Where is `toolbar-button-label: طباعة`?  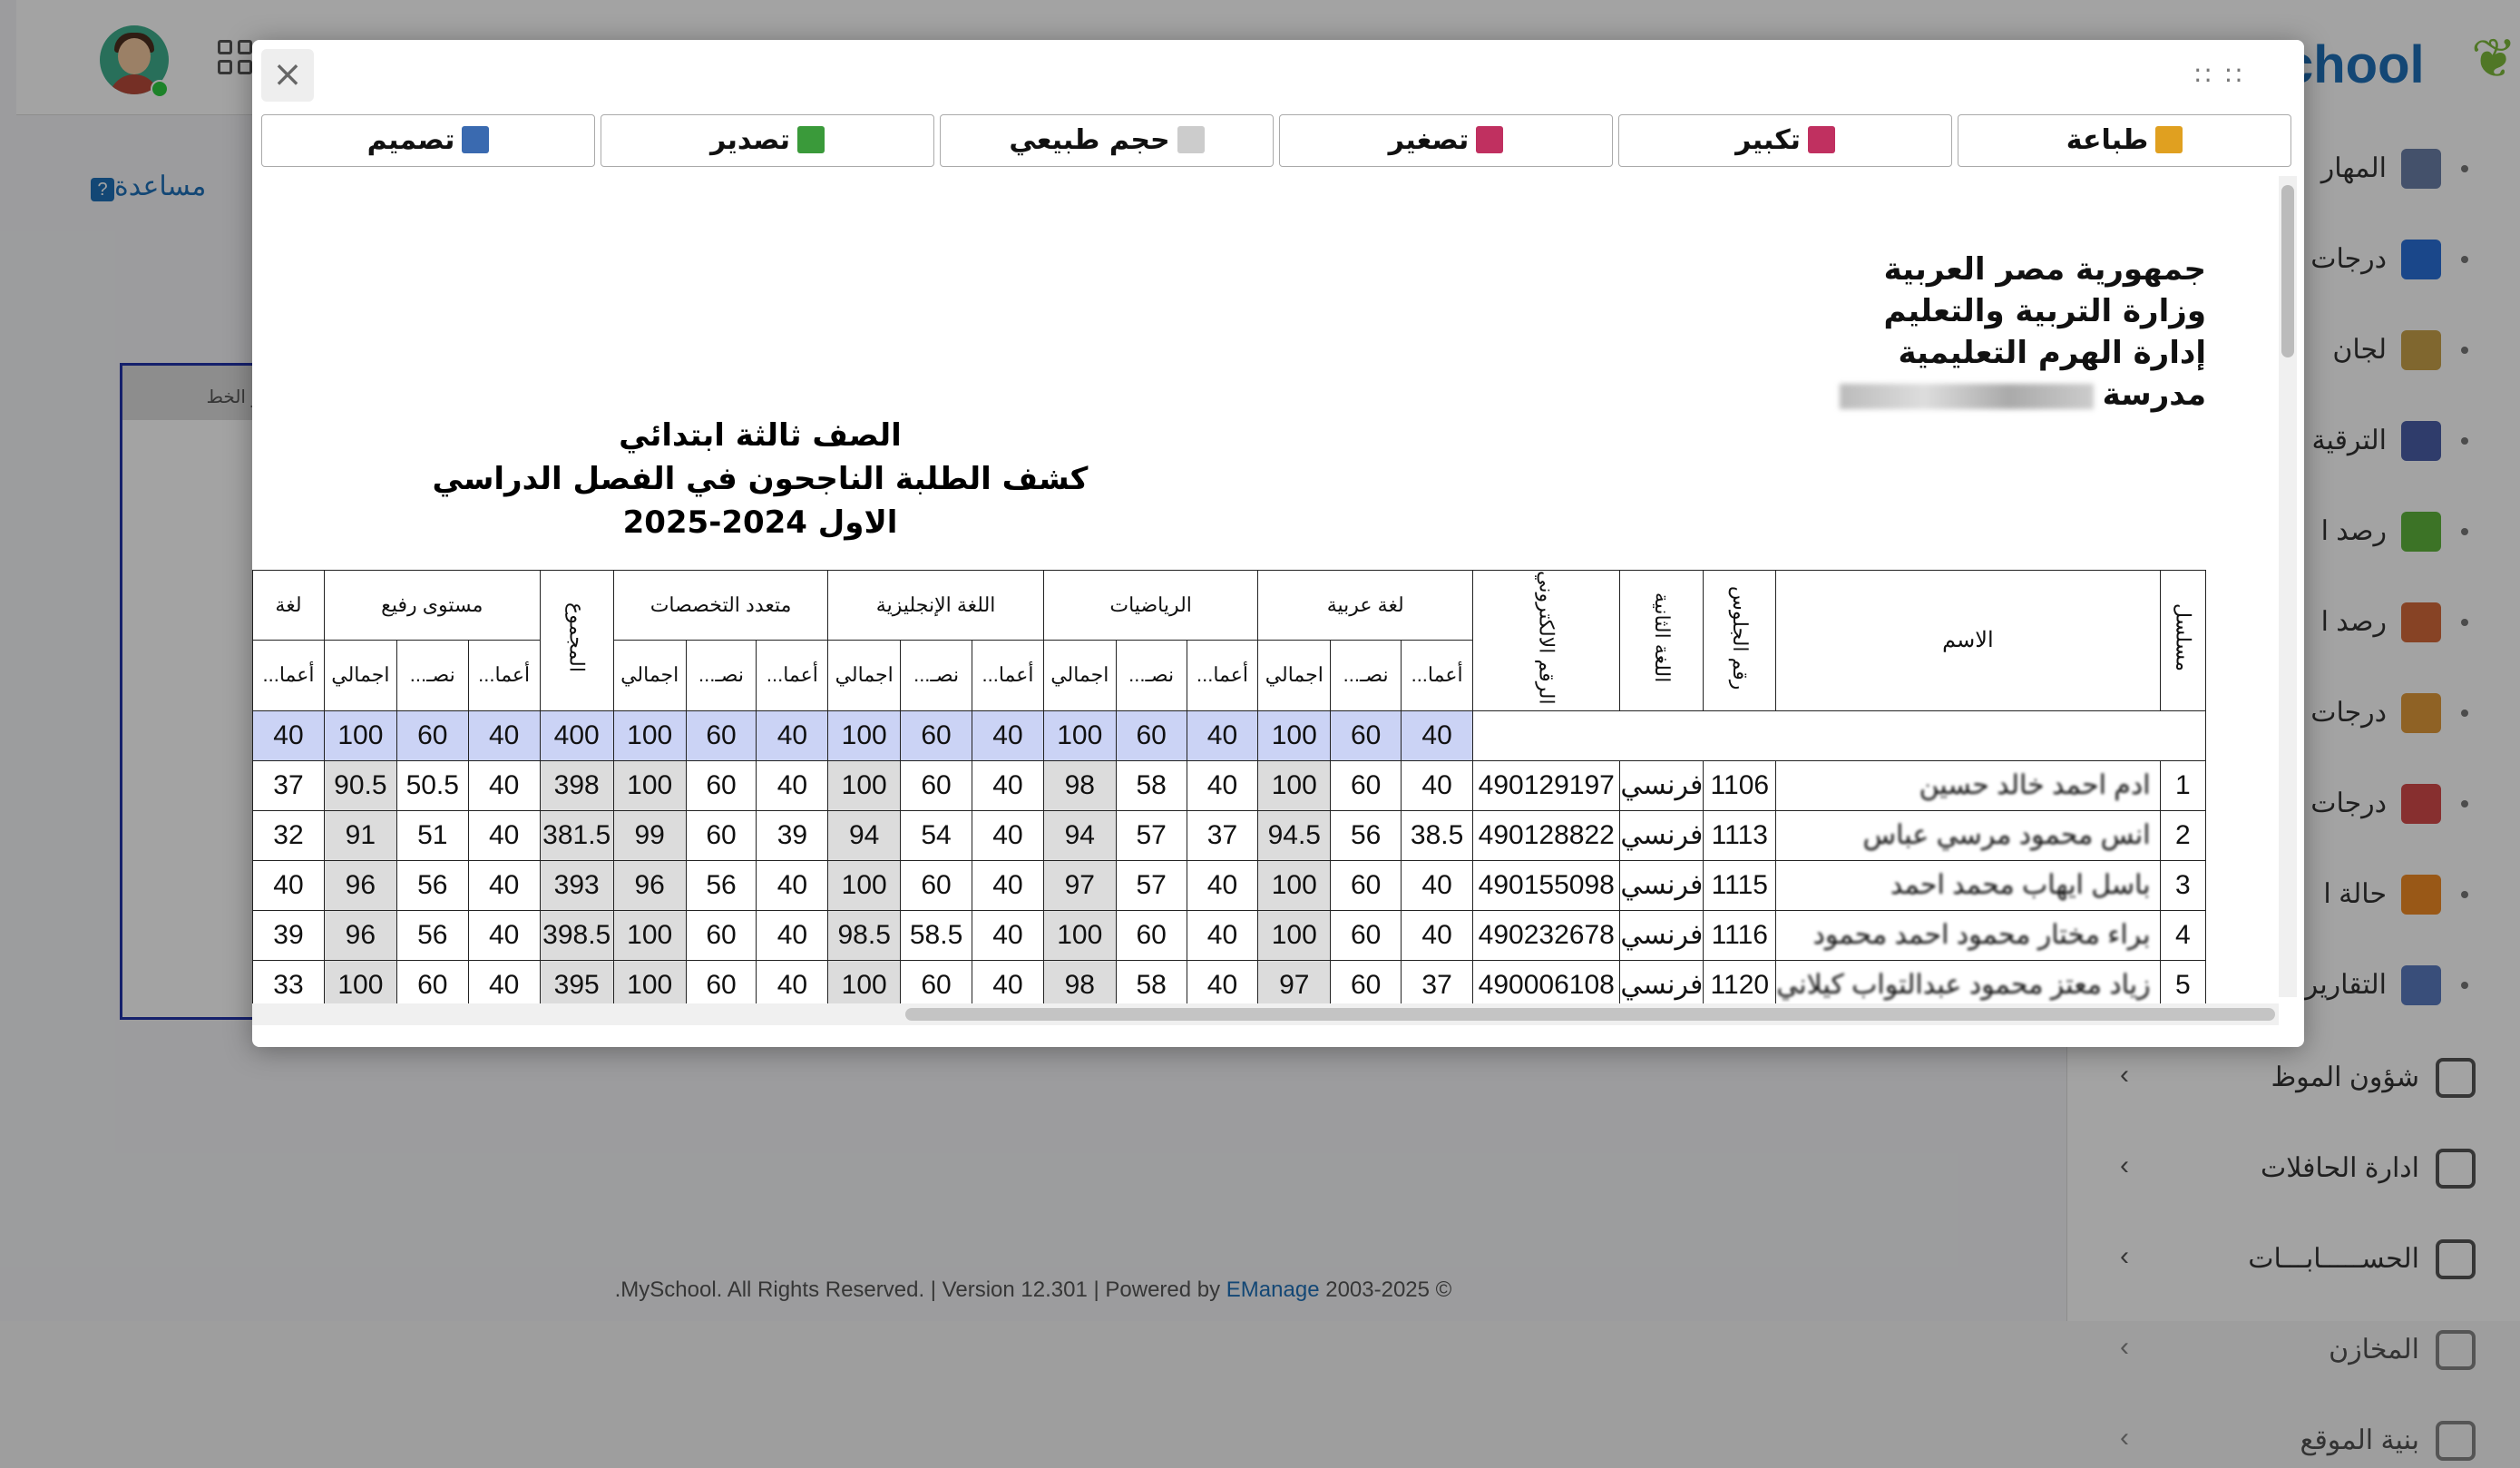
toolbar-button-label: طباعة is located at coordinates (2107, 140).